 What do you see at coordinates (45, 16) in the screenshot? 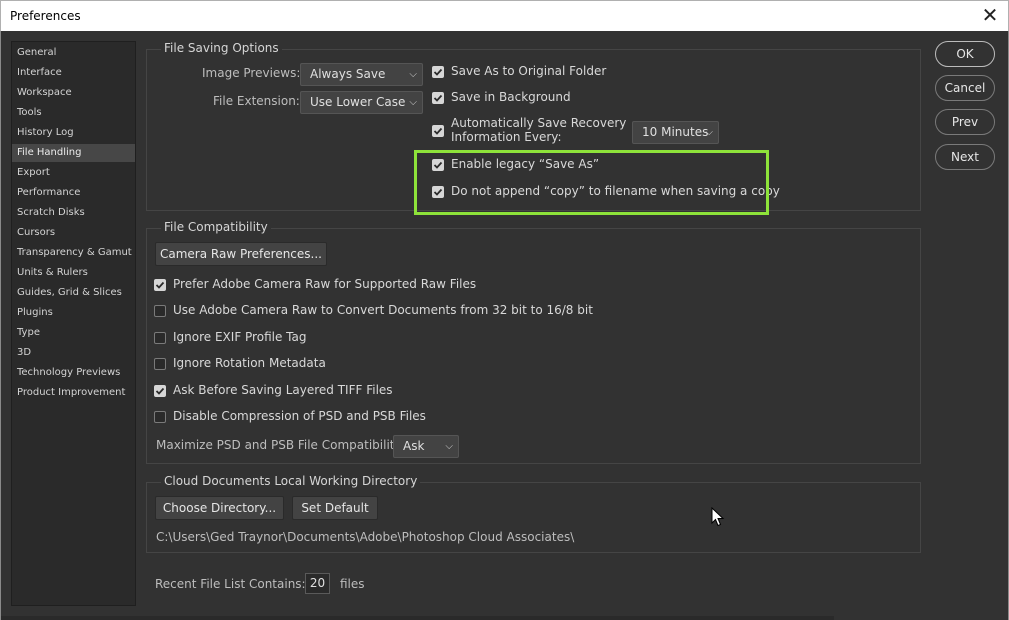
I see `window-title: Preferences` at bounding box center [45, 16].